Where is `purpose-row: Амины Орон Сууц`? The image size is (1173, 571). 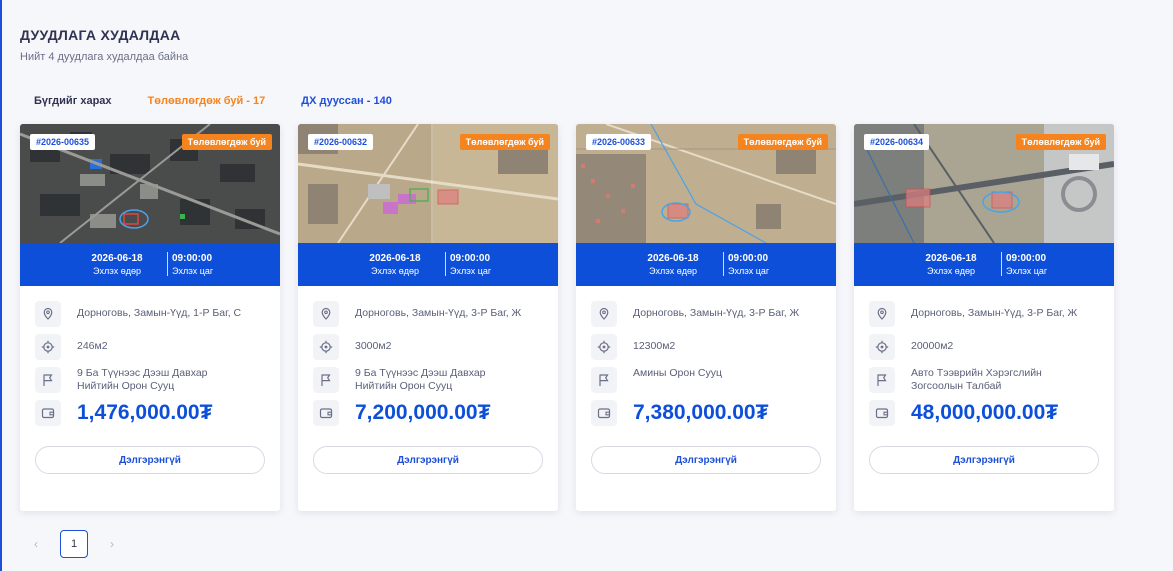 purpose-row: Амины Орон Сууц is located at coordinates (697, 380).